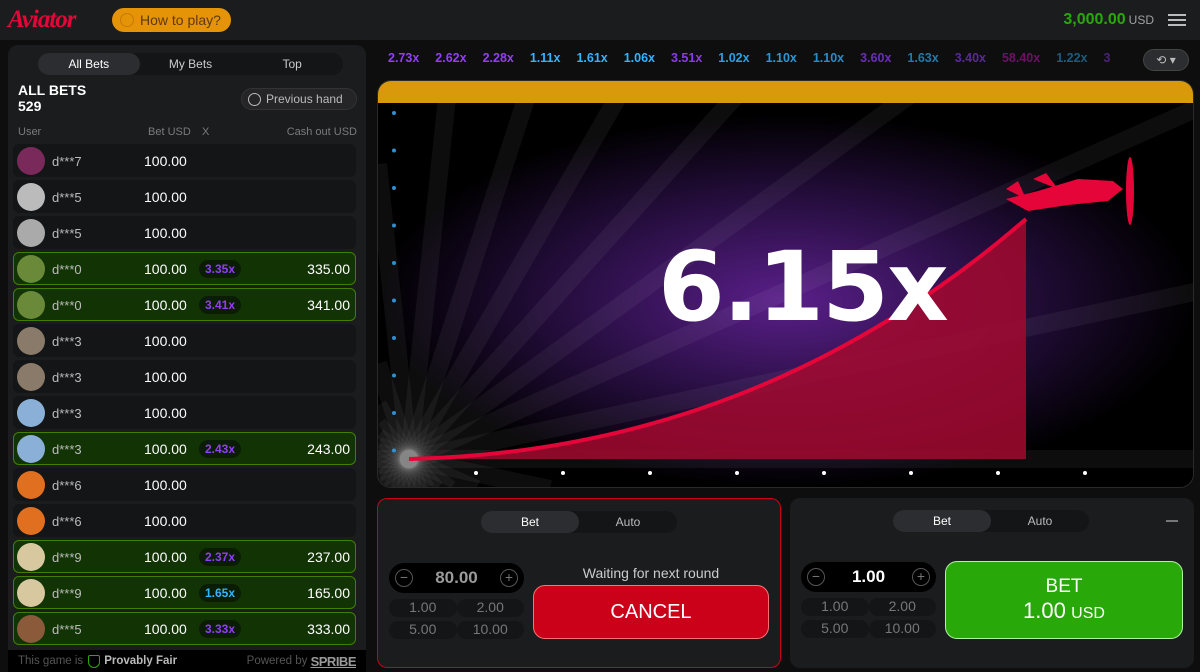  Describe the element at coordinates (52, 98) in the screenshot. I see `all-bets-heading: ALL BETS 529` at that location.